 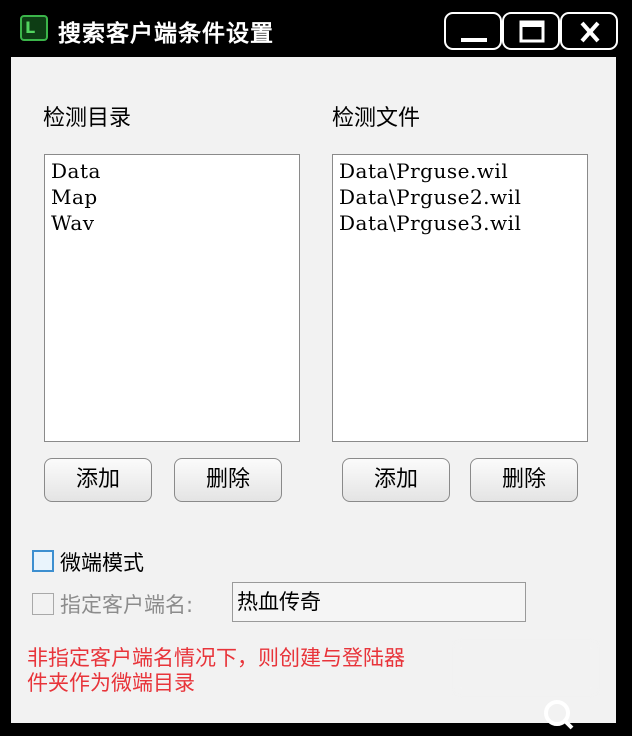 I want to click on micro-mode-checkbox, so click(x=43, y=561).